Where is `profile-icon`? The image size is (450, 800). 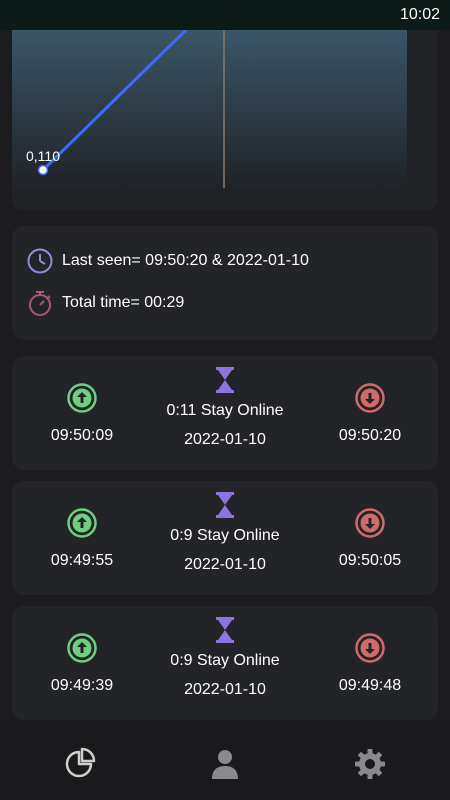
profile-icon is located at coordinates (225, 764).